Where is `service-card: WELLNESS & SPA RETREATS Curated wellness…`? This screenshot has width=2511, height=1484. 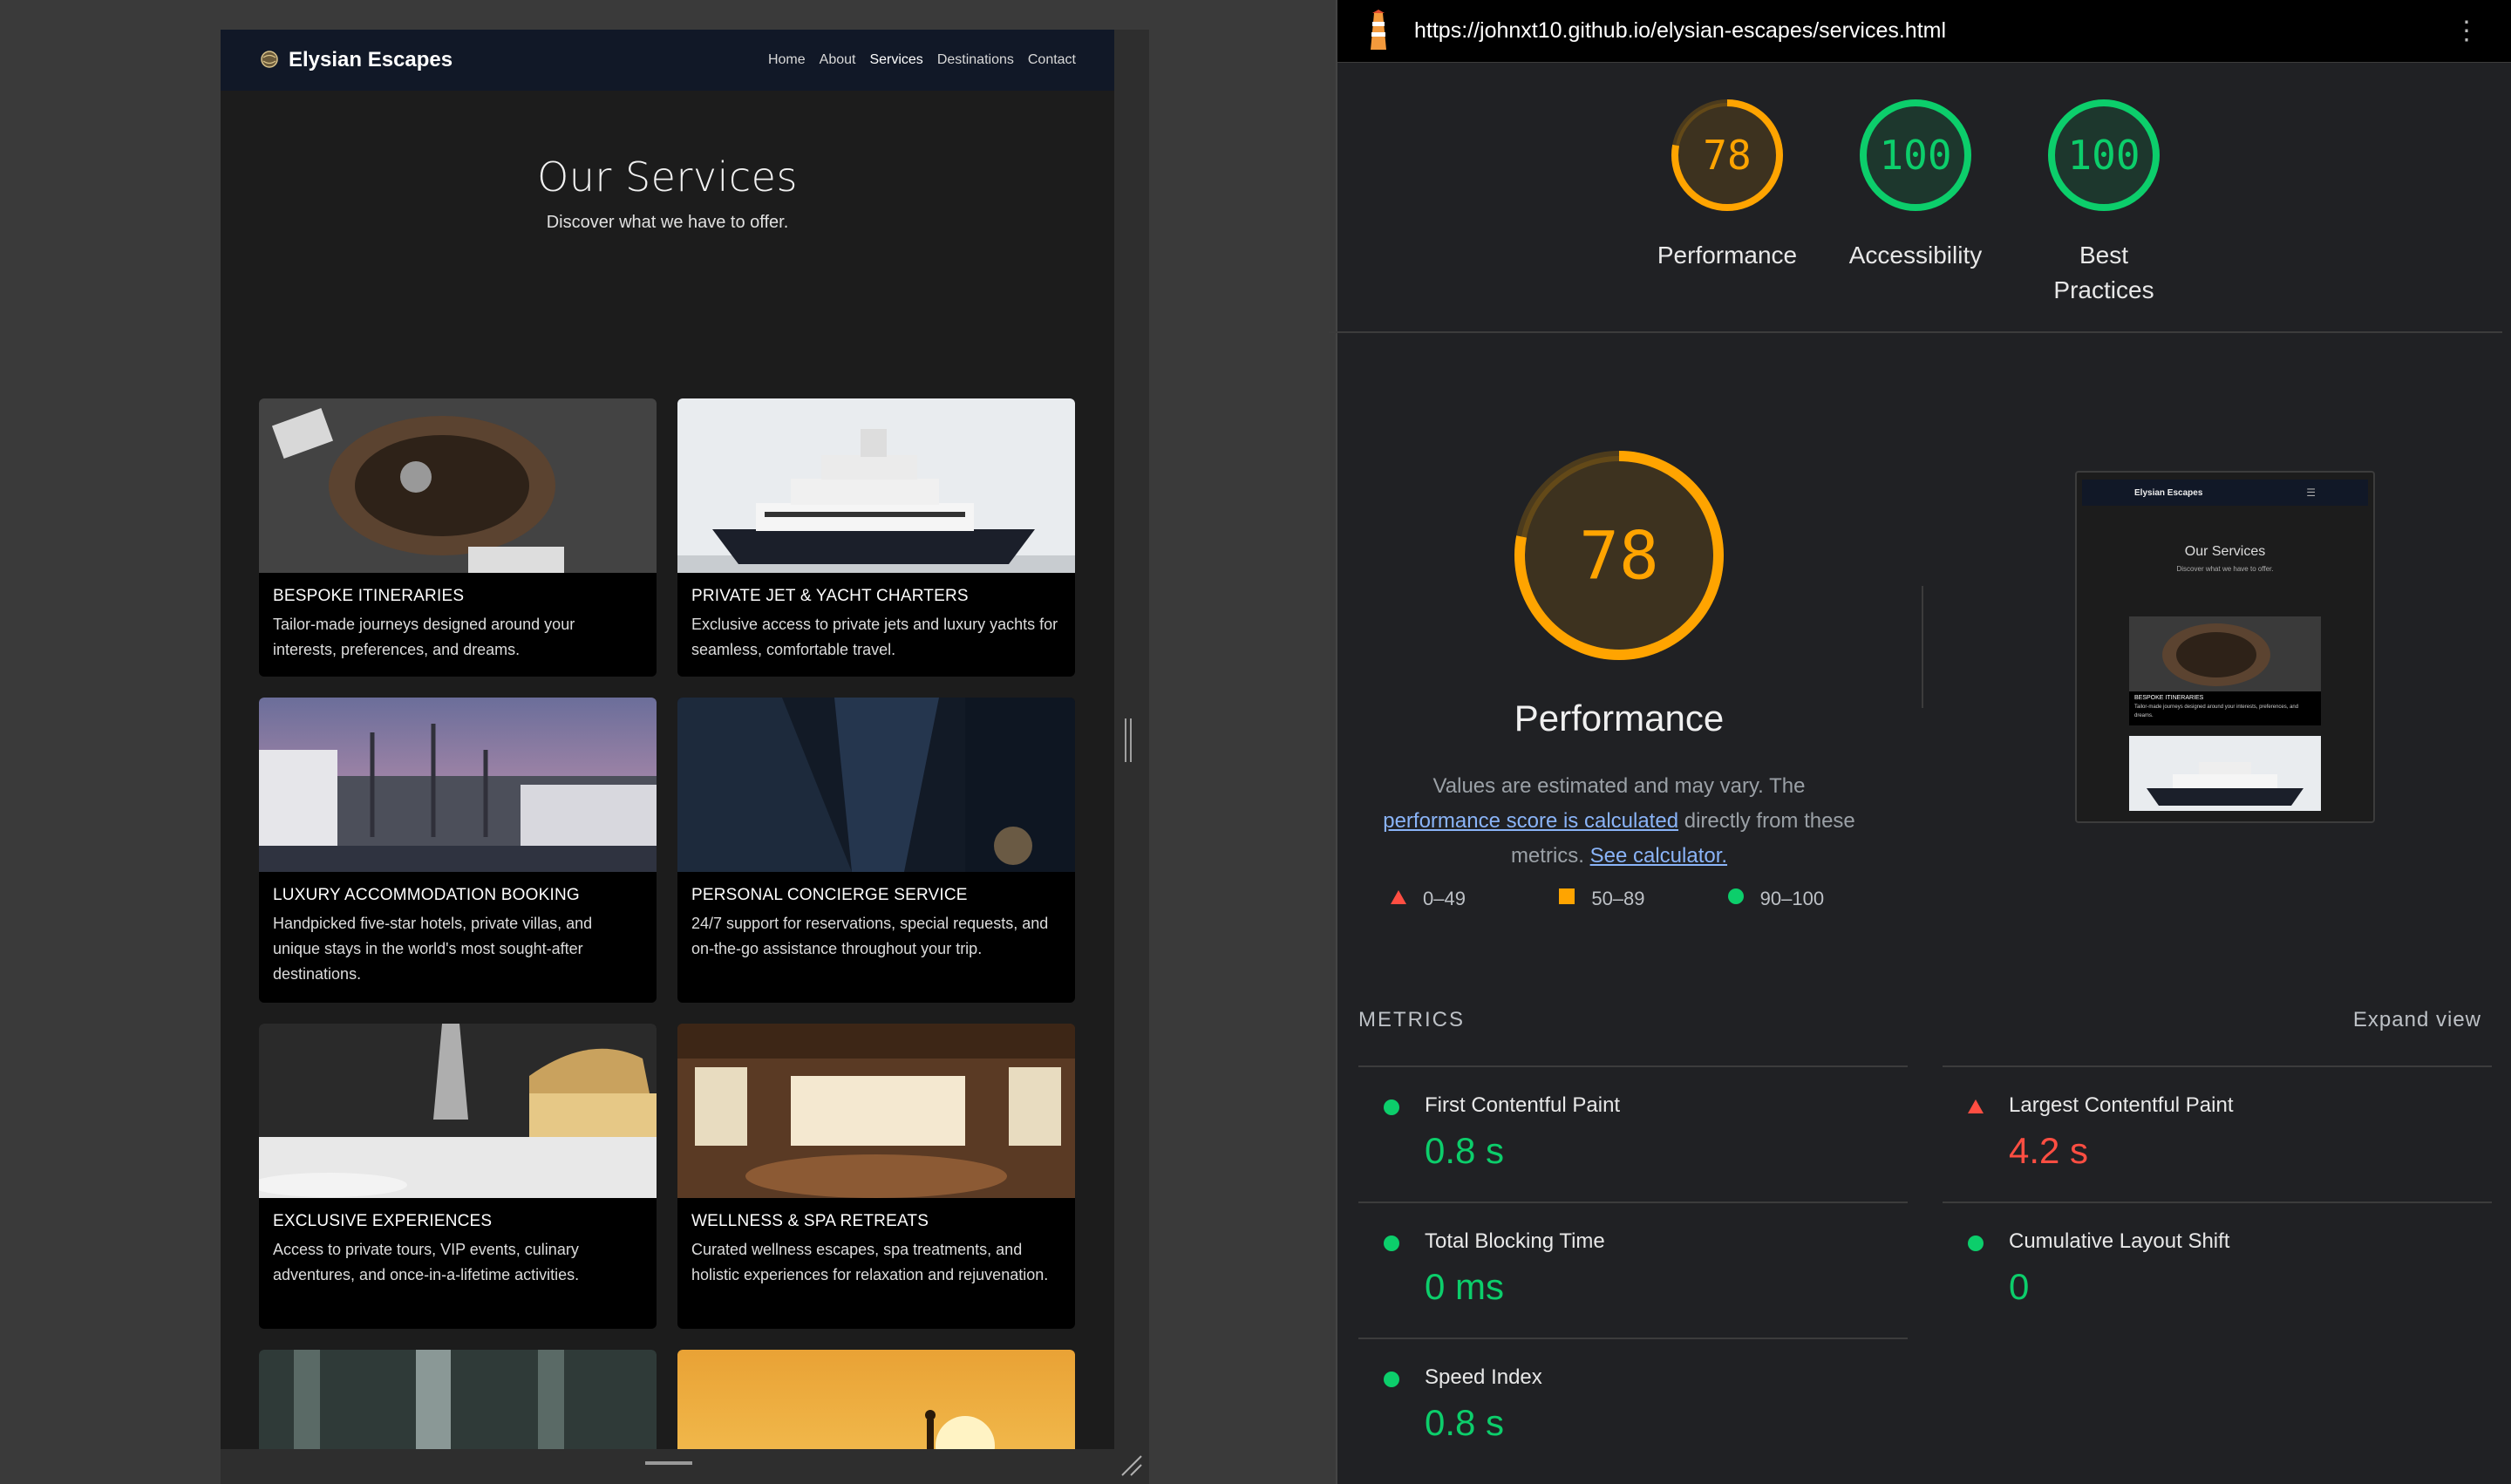
service-card: WELLNESS & SPA RETREATS Curated wellness… is located at coordinates (876, 1176).